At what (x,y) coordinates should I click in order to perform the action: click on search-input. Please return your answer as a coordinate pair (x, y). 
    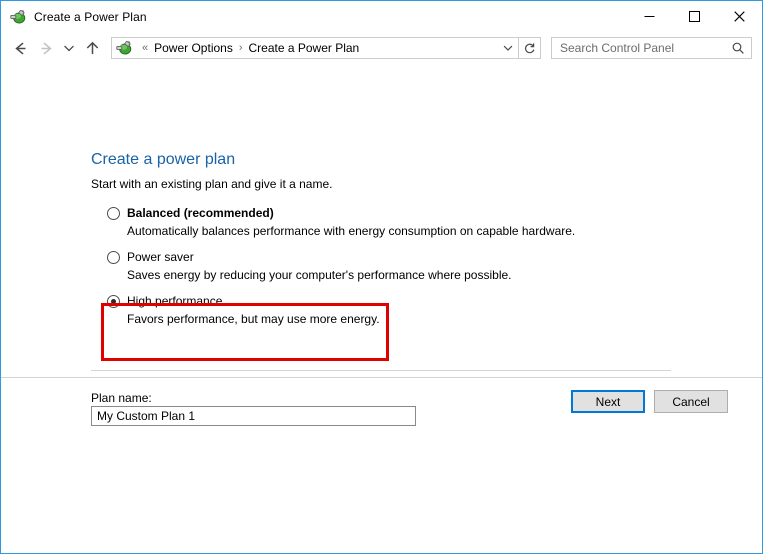
    Looking at the image, I should click on (644, 48).